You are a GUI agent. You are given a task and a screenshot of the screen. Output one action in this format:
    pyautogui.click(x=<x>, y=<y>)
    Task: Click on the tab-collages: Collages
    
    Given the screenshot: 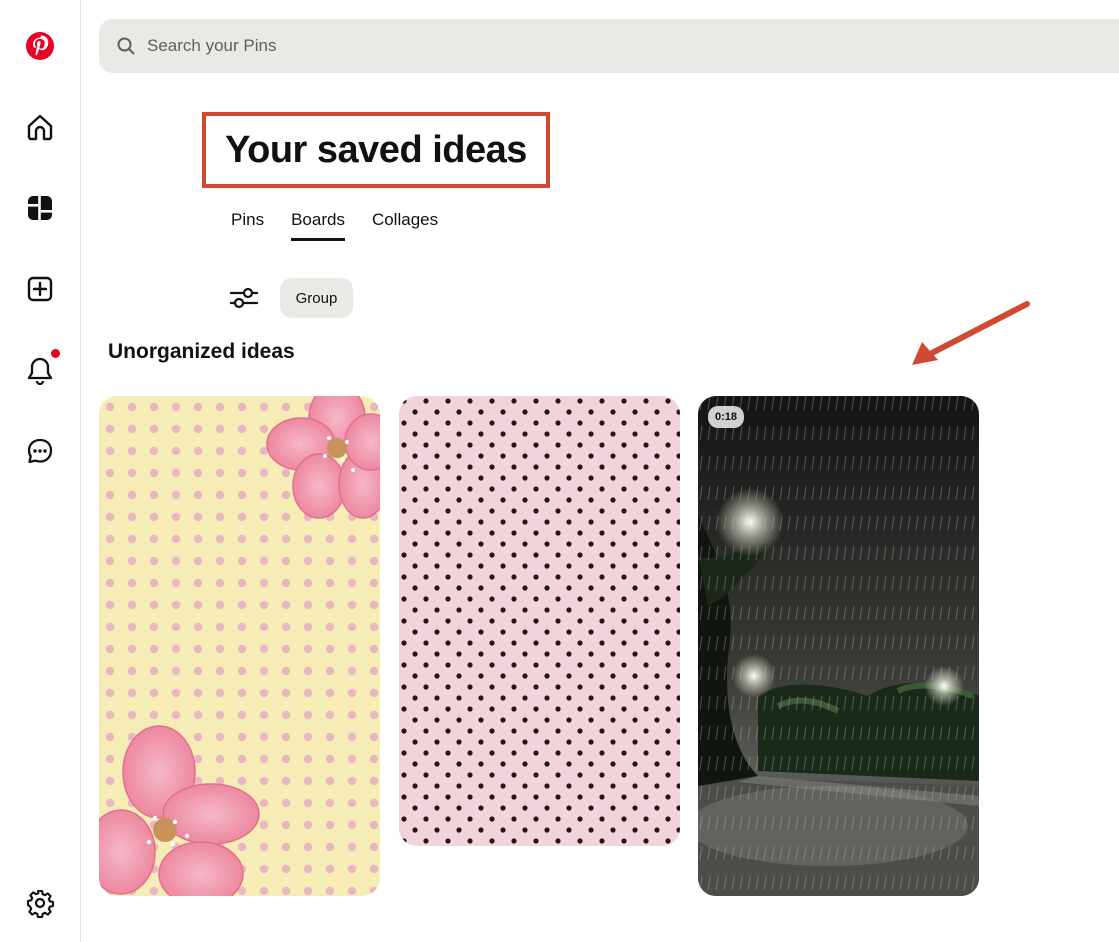 What is the action you would take?
    pyautogui.click(x=405, y=225)
    